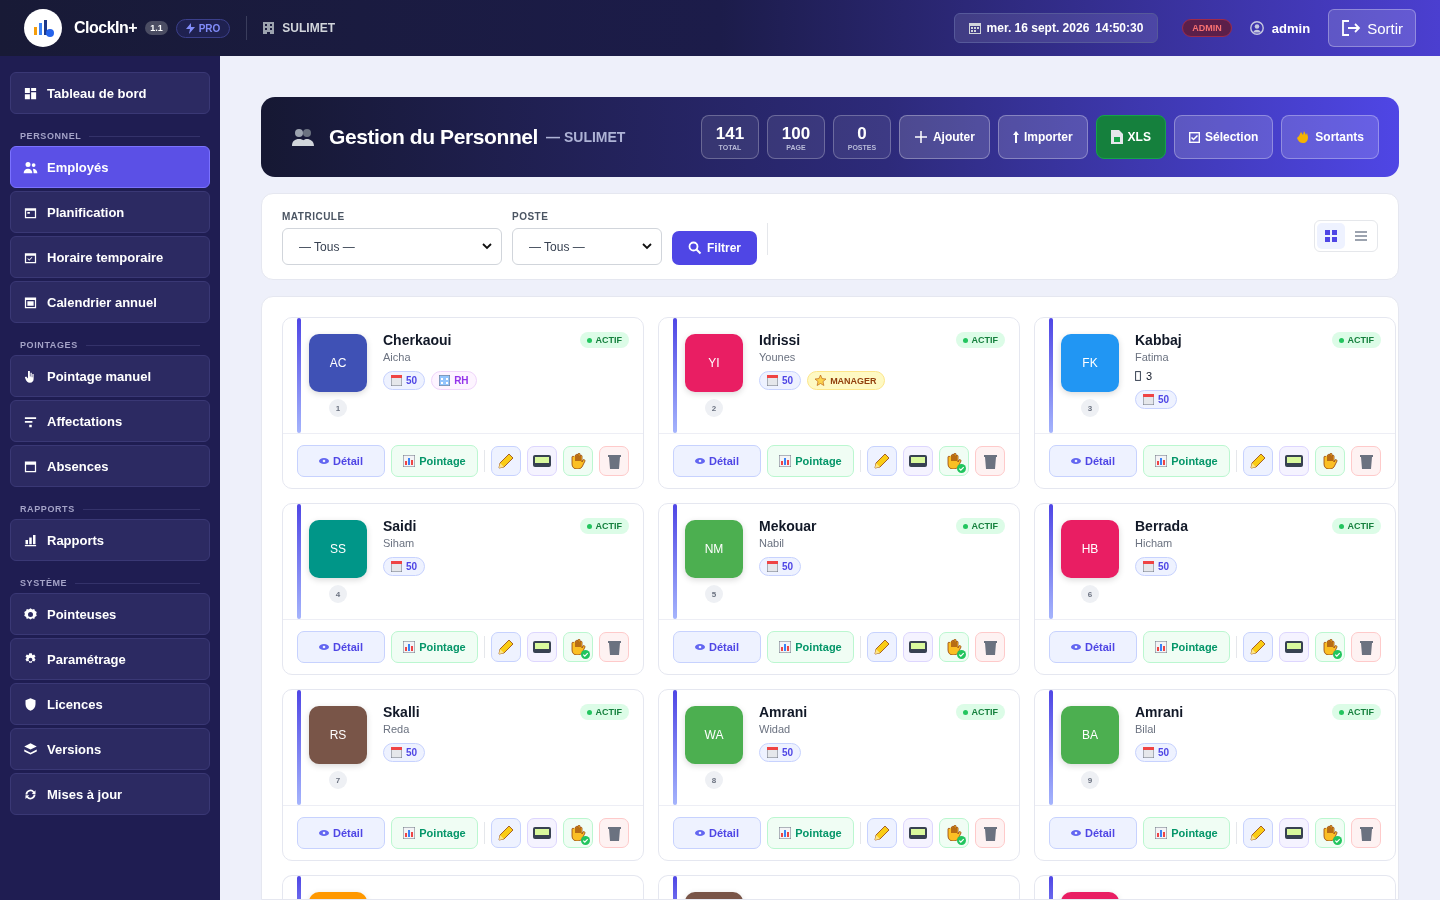  Describe the element at coordinates (110, 167) in the screenshot. I see `sidebar-item: Employés` at that location.